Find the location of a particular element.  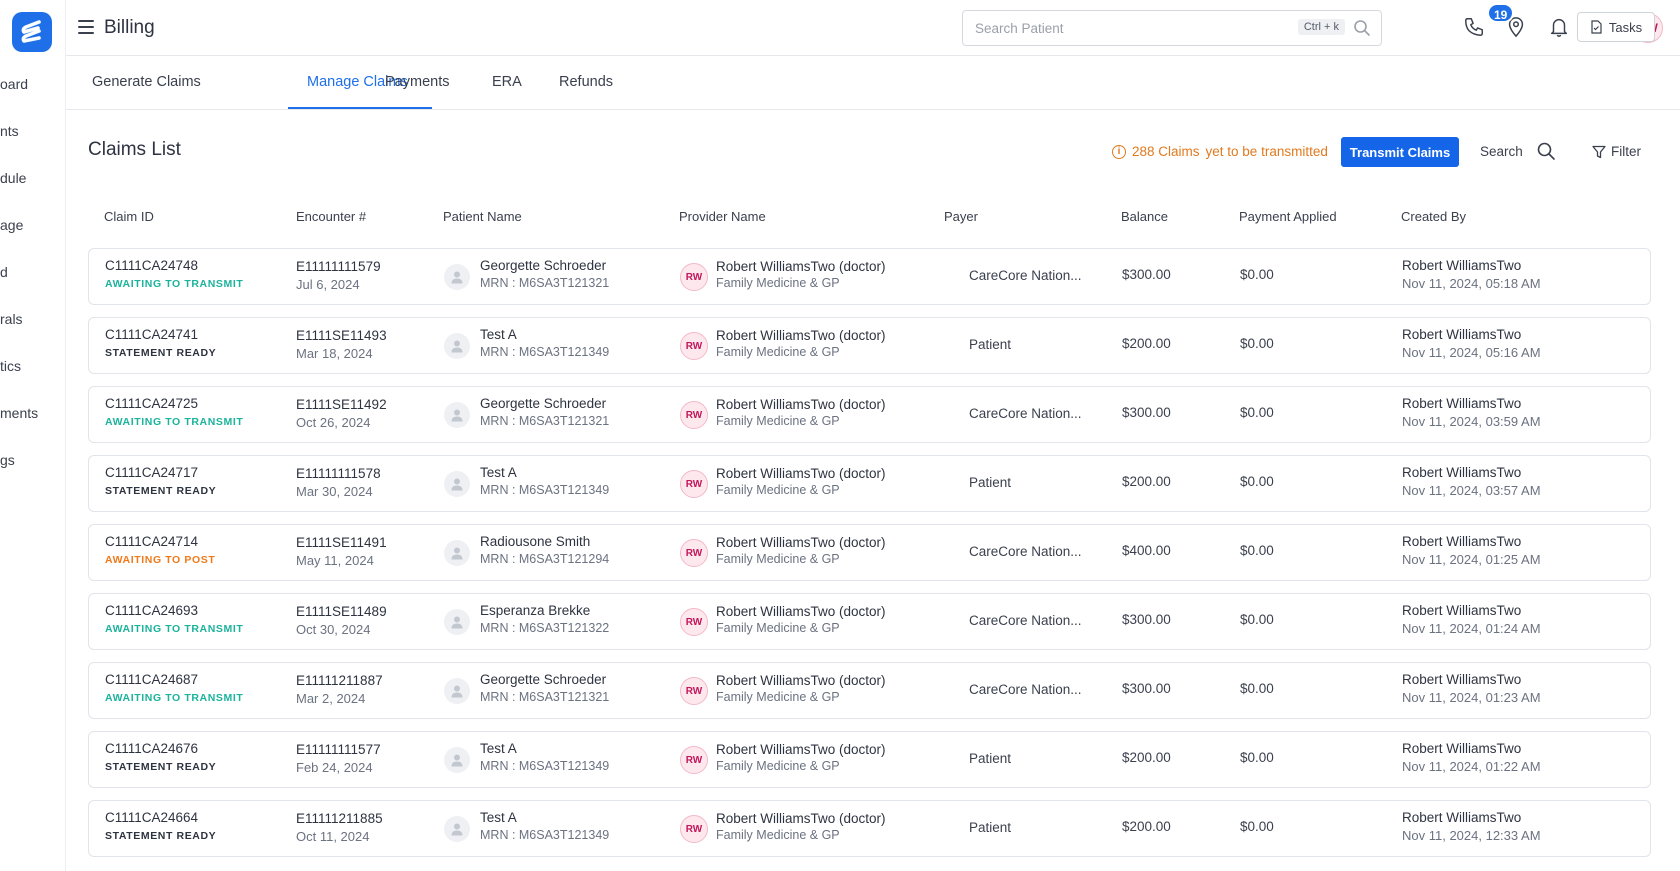

col-encounter: Encounter # is located at coordinates (331, 216).